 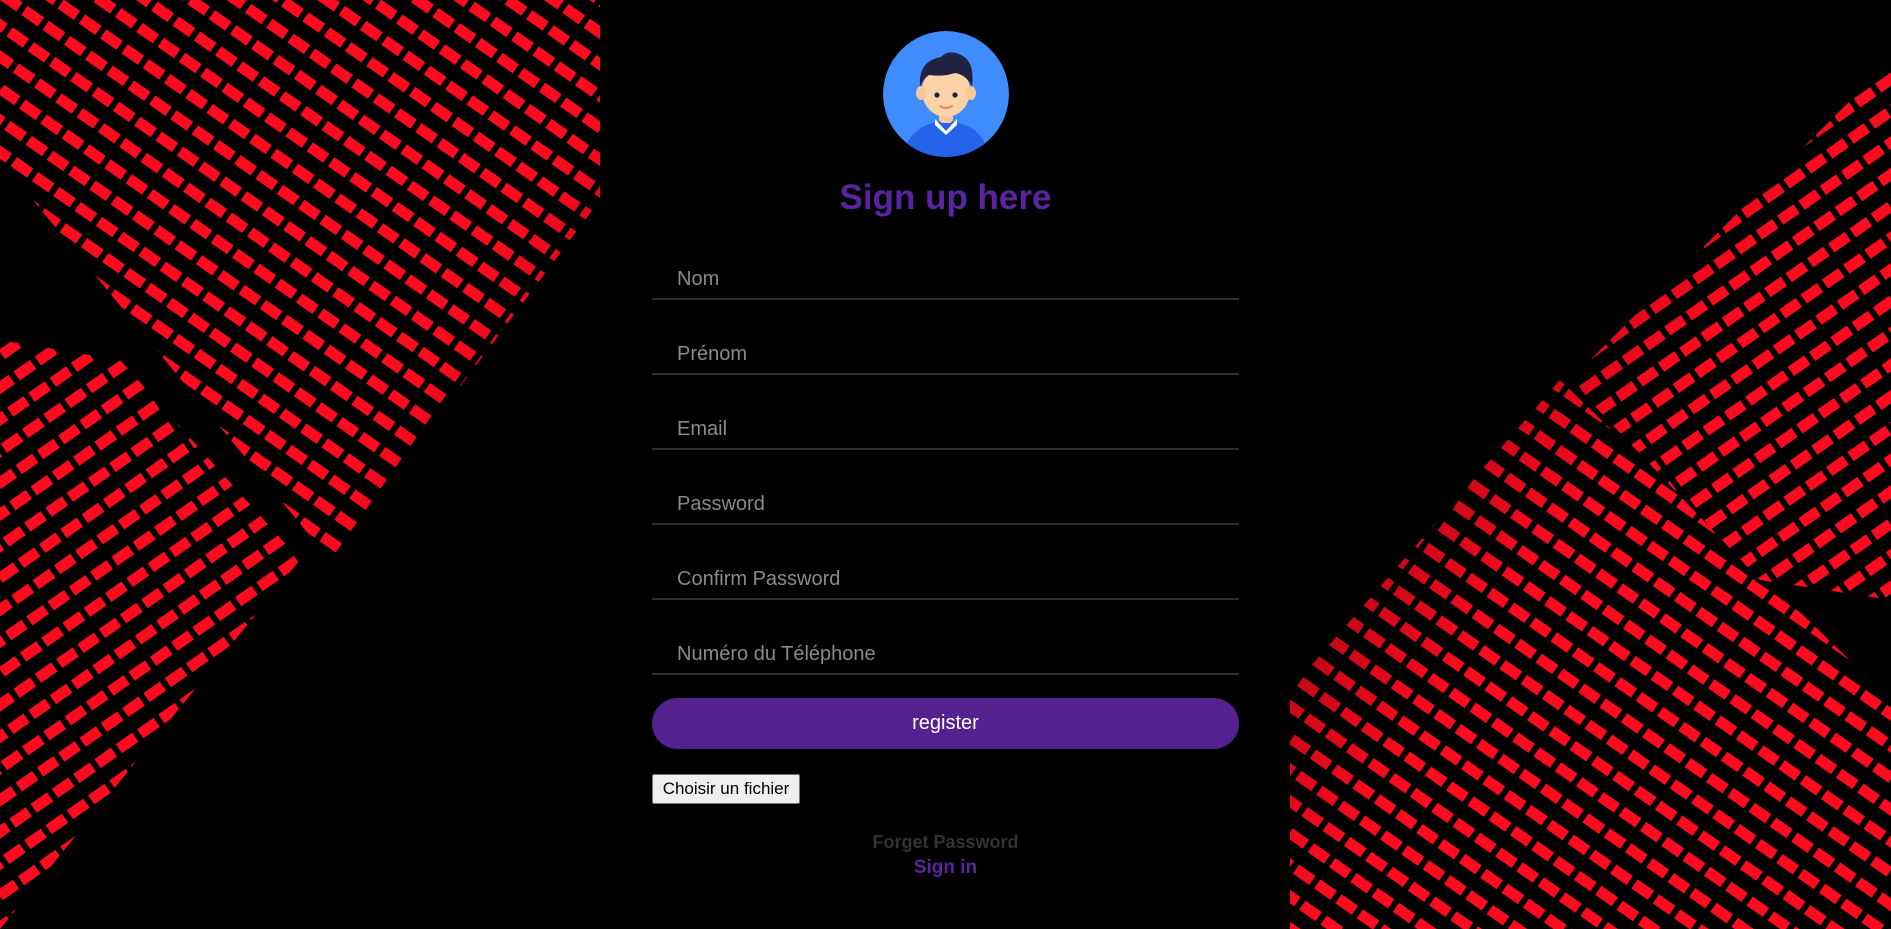 I want to click on forget-password-link: Forget Password, so click(x=945, y=842).